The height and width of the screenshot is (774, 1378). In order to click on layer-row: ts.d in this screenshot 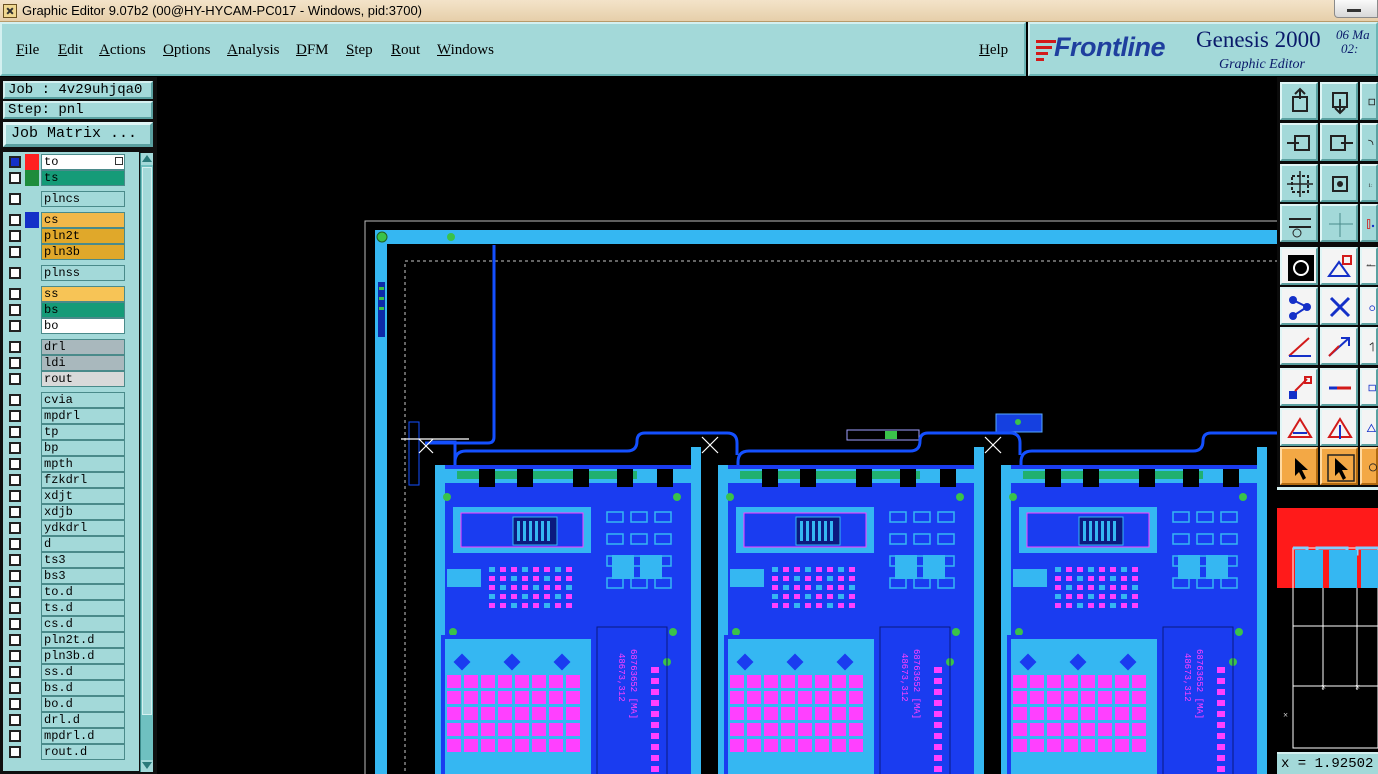, I will do `click(71, 608)`.